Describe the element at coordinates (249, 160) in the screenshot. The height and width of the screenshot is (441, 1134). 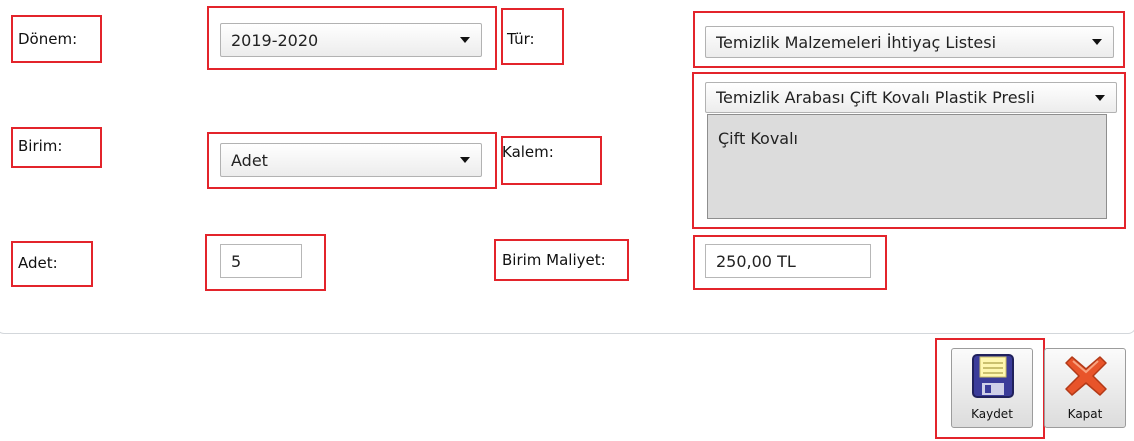
I see `birim-value: Adet` at that location.